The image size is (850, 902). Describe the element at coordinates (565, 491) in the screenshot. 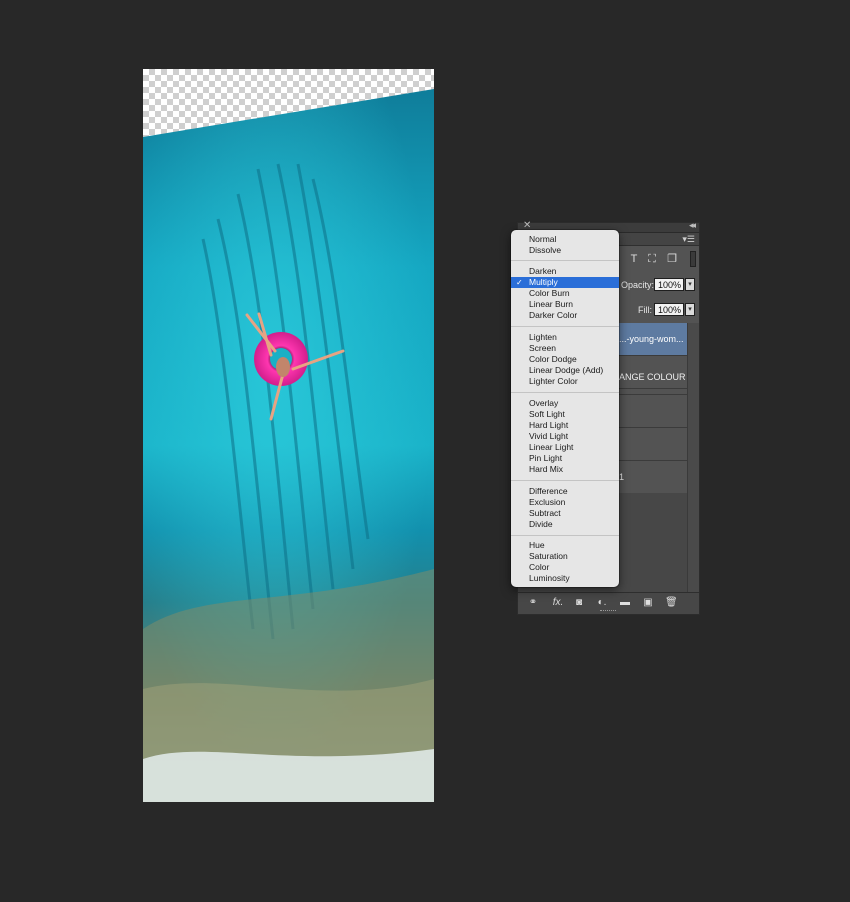

I see `blend-option: Difference` at that location.